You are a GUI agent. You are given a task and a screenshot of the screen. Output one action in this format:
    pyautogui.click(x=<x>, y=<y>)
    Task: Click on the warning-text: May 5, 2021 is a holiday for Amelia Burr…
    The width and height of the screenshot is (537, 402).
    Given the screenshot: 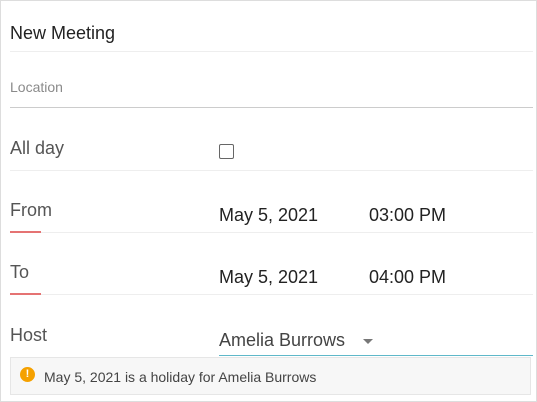 What is the action you would take?
    pyautogui.click(x=180, y=377)
    